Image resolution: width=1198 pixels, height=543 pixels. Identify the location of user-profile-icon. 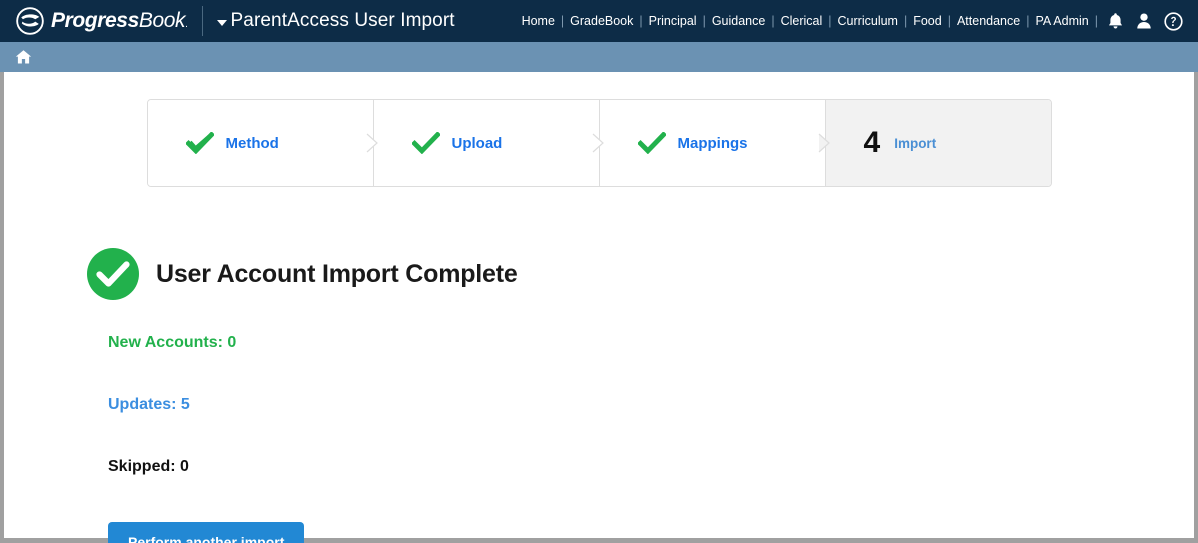
(1144, 21).